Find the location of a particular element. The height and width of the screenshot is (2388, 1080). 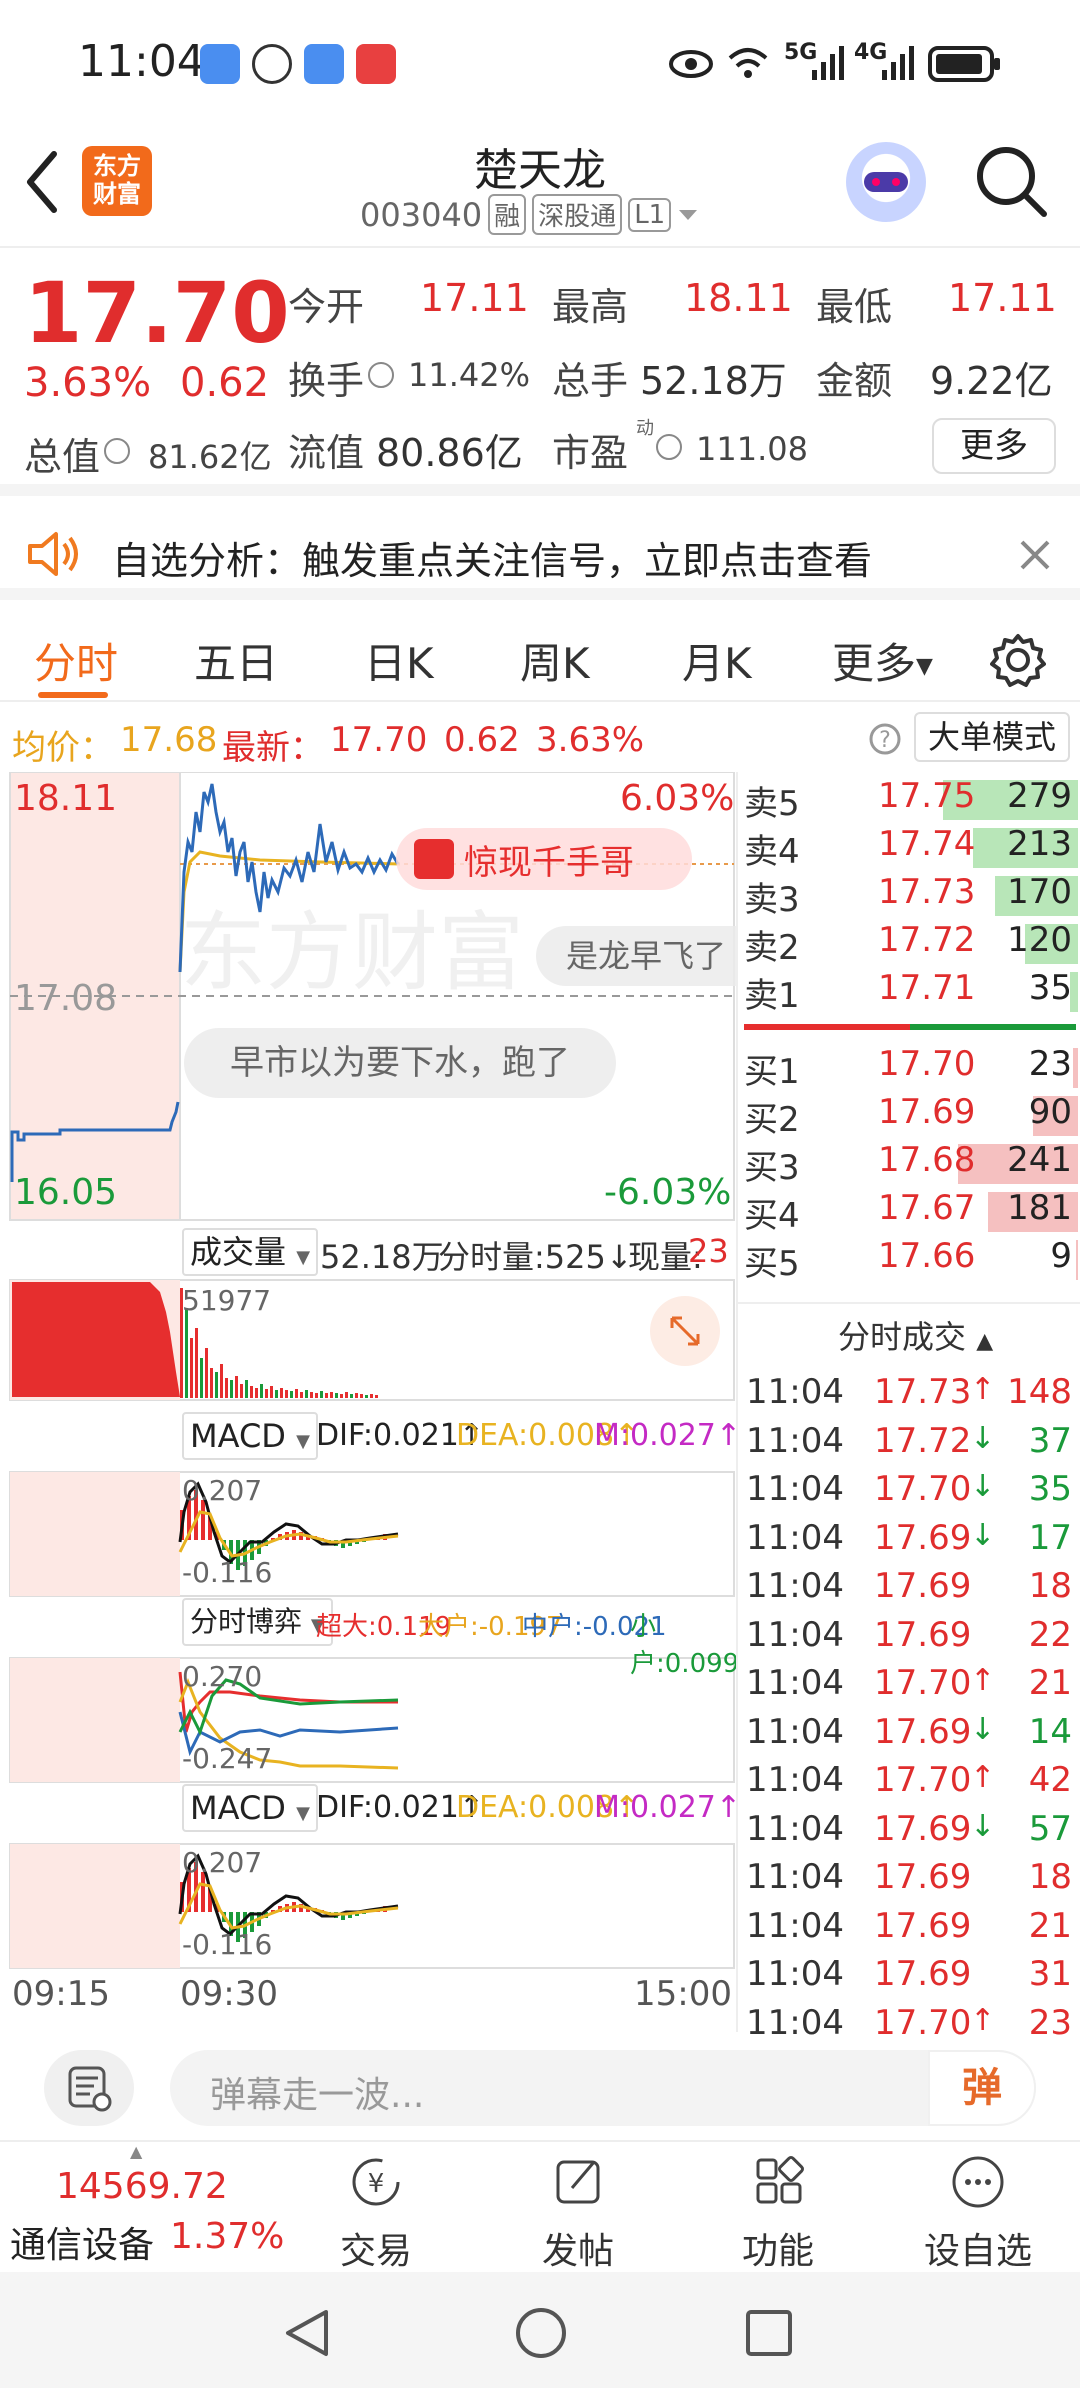

tab-five-day: 五日 is located at coordinates (236, 660).